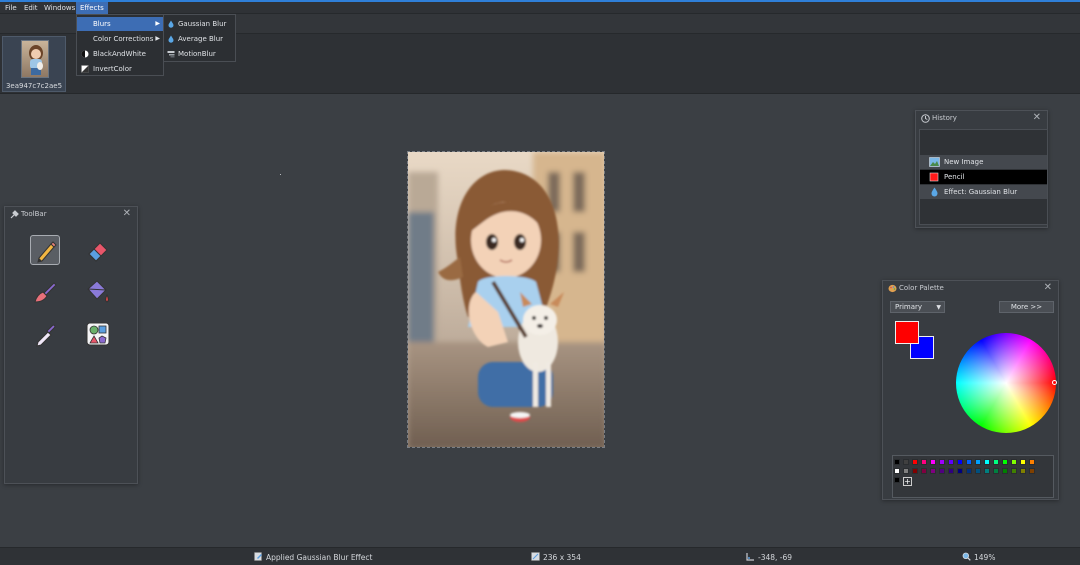 The image size is (1080, 565). Describe the element at coordinates (102, 24) in the screenshot. I see `menu-item-label: Blurs` at that location.